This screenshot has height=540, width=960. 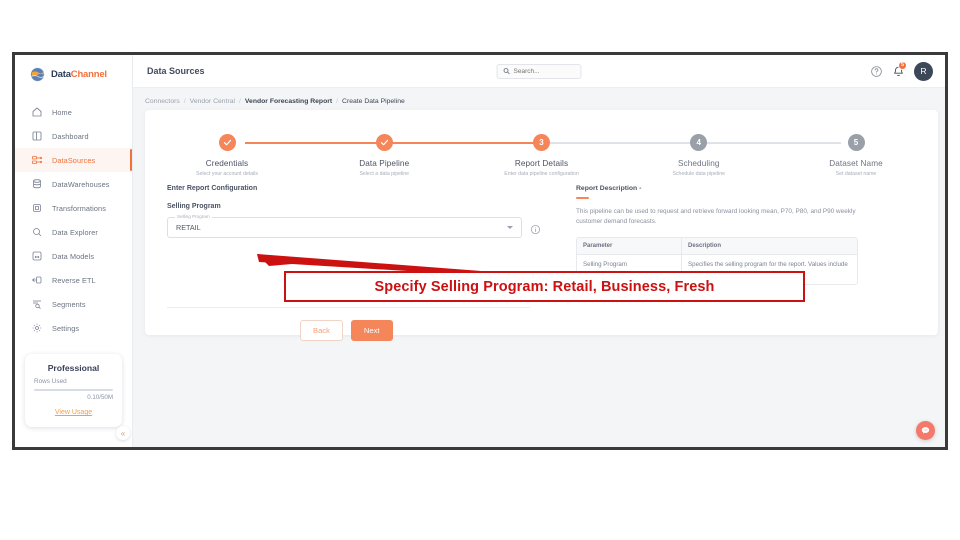 I want to click on back-button: Back, so click(x=321, y=330).